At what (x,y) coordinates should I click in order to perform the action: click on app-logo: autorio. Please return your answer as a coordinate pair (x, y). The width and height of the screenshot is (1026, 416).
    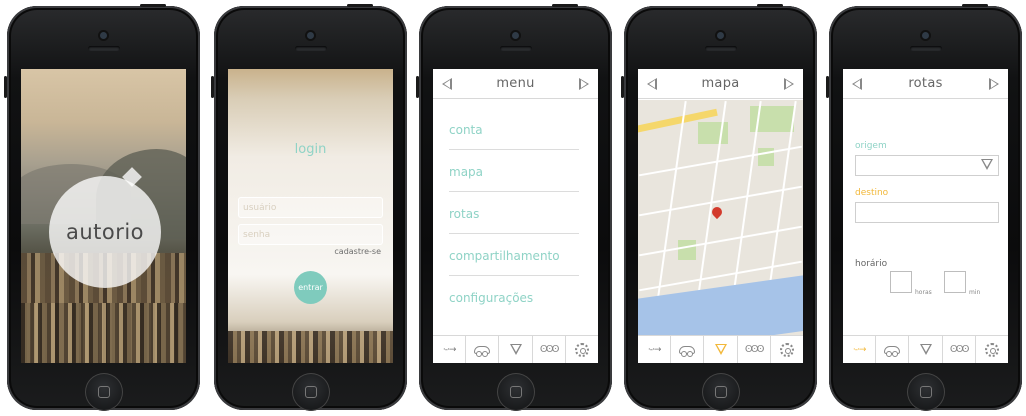
    Looking at the image, I should click on (105, 232).